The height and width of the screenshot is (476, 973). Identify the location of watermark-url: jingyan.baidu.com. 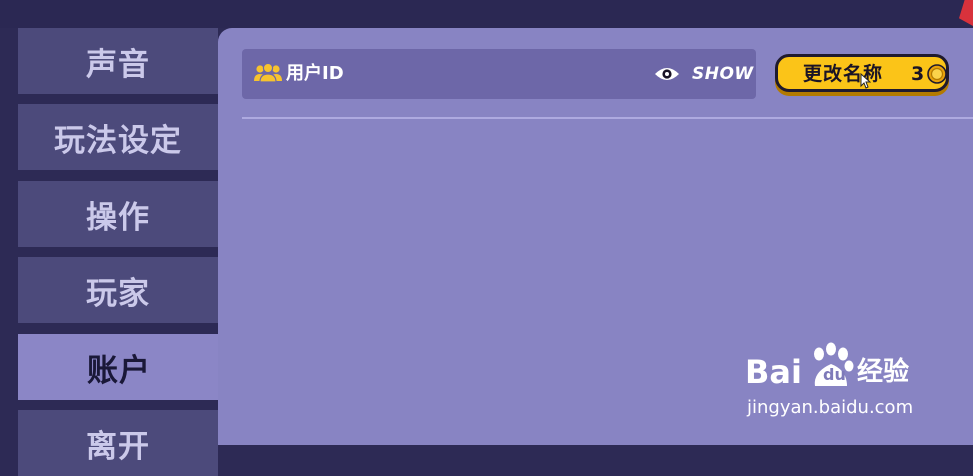
(830, 407).